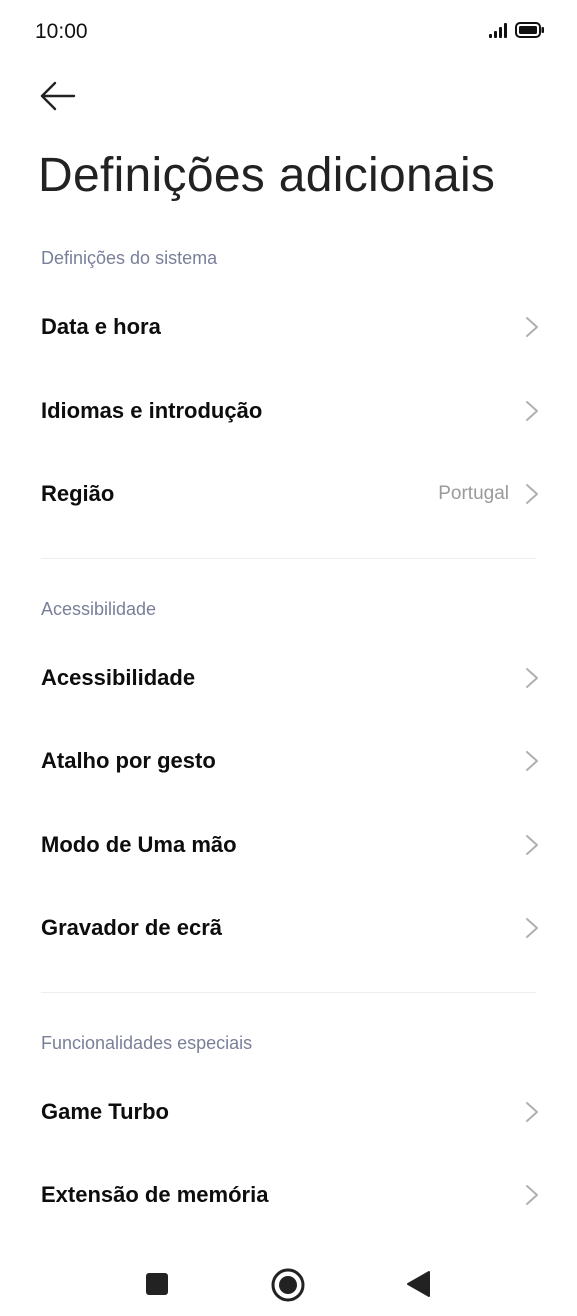 This screenshot has width=577, height=1316. What do you see at coordinates (288, 845) in the screenshot?
I see `row-one-handed-mode: Modo de Uma mão` at bounding box center [288, 845].